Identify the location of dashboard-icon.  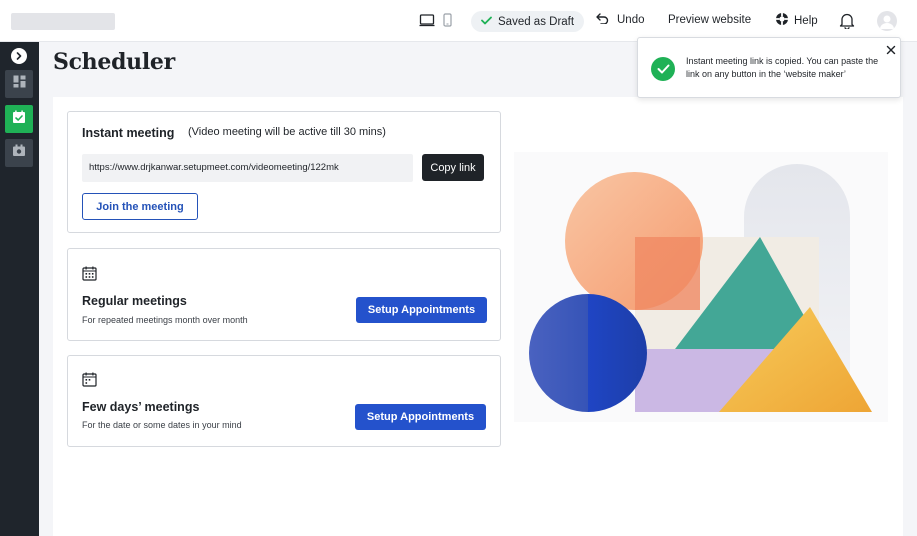
(19, 84).